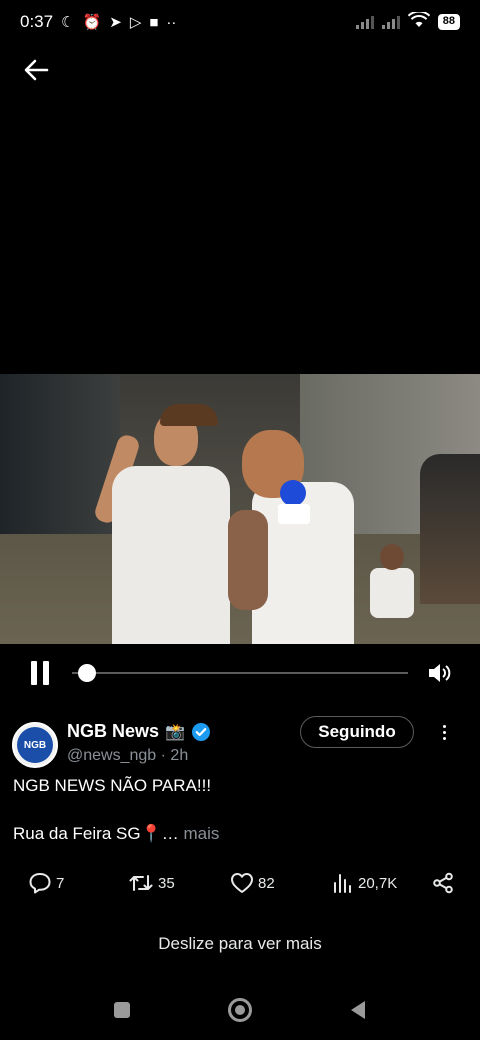 This screenshot has width=480, height=1040. Describe the element at coordinates (171, 22) in the screenshot. I see `dots-icon: ··` at that location.